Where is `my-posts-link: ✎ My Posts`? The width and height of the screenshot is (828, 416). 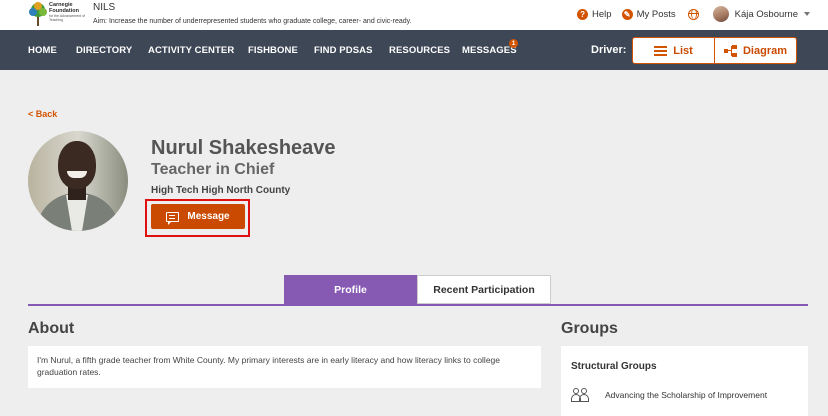
my-posts-link: ✎ My Posts is located at coordinates (648, 14).